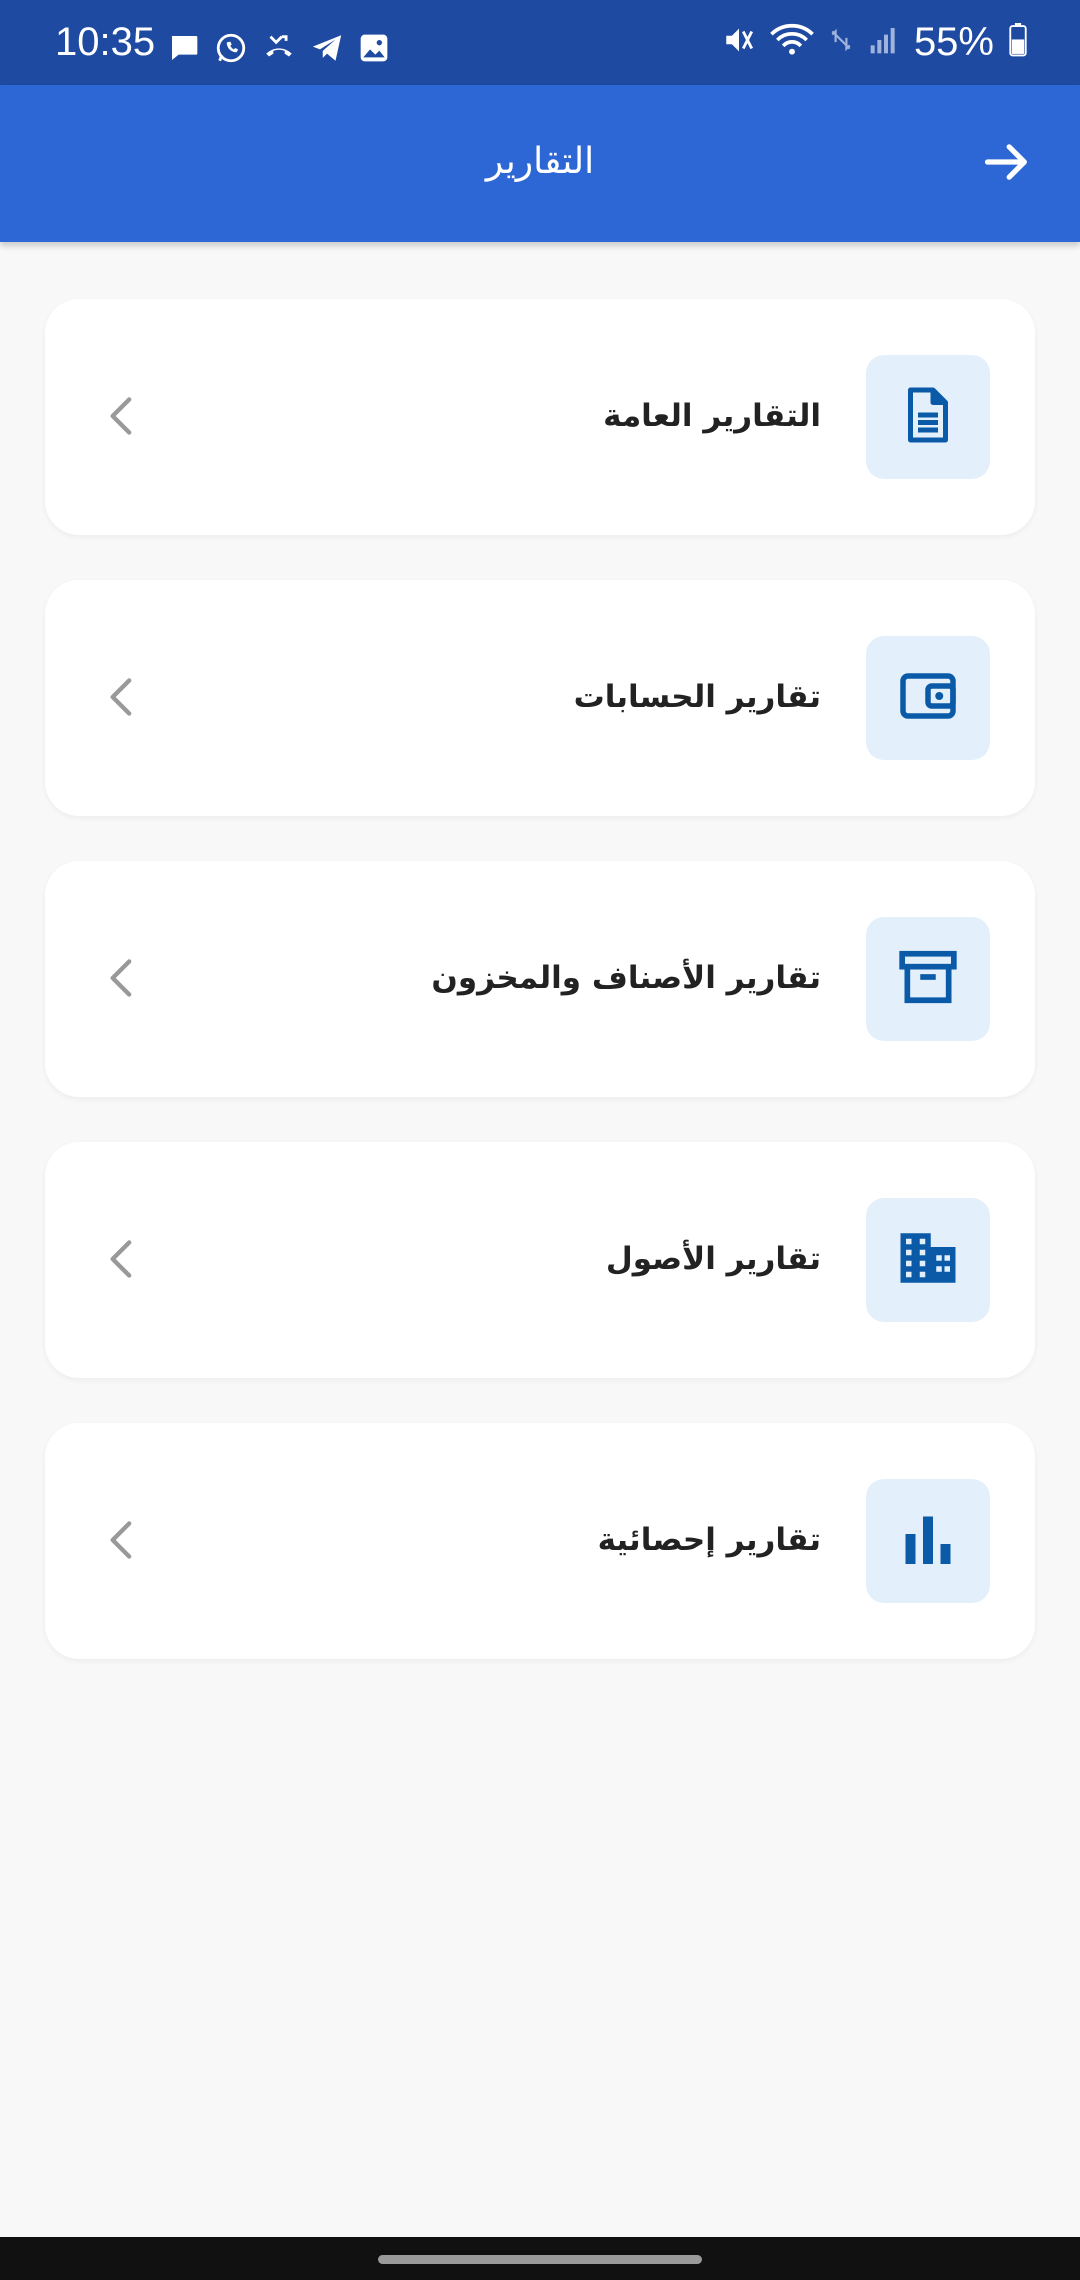 This screenshot has height=2280, width=1080. What do you see at coordinates (105, 42) in the screenshot?
I see `status-time: 10:35` at bounding box center [105, 42].